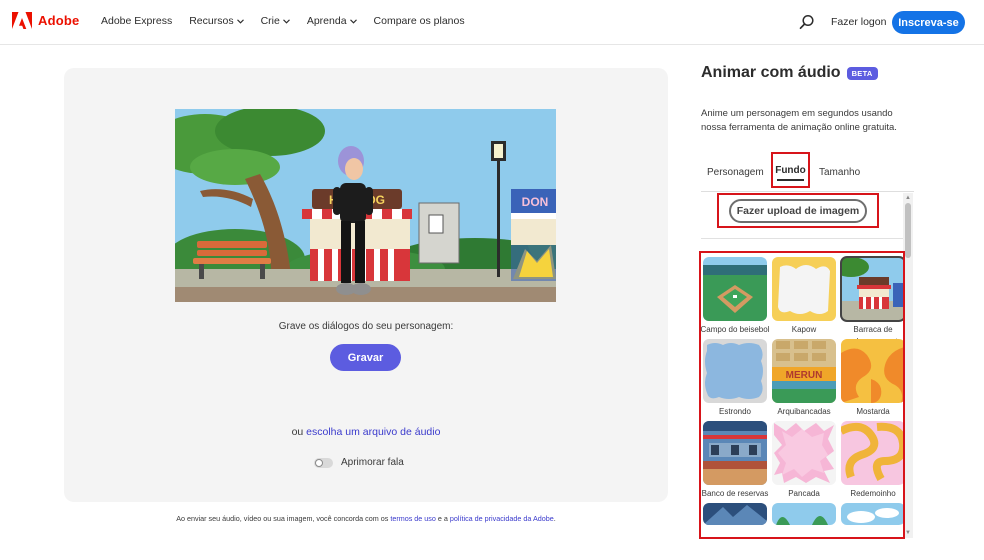 This screenshot has width=984, height=560. I want to click on tab-label: Personagem, so click(735, 172).